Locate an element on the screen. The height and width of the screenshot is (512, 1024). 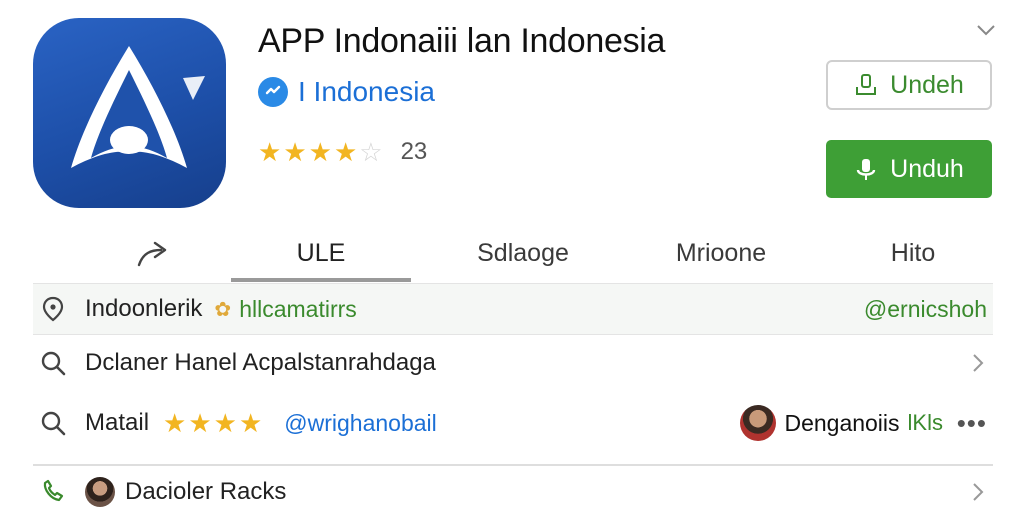
verified-badge-icon is located at coordinates (273, 92).